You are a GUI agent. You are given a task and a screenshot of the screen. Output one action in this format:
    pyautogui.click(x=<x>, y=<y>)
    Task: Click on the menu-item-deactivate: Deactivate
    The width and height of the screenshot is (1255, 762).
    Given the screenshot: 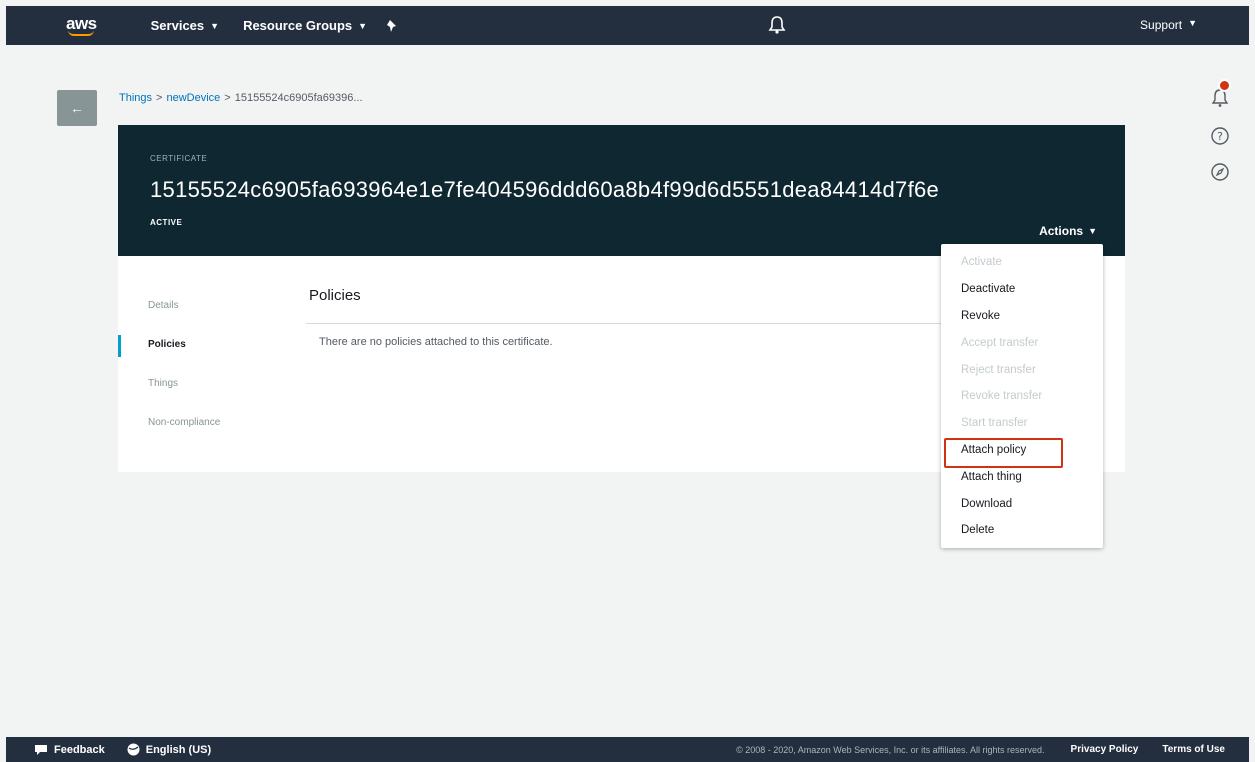 What is the action you would take?
    pyautogui.click(x=1022, y=289)
    